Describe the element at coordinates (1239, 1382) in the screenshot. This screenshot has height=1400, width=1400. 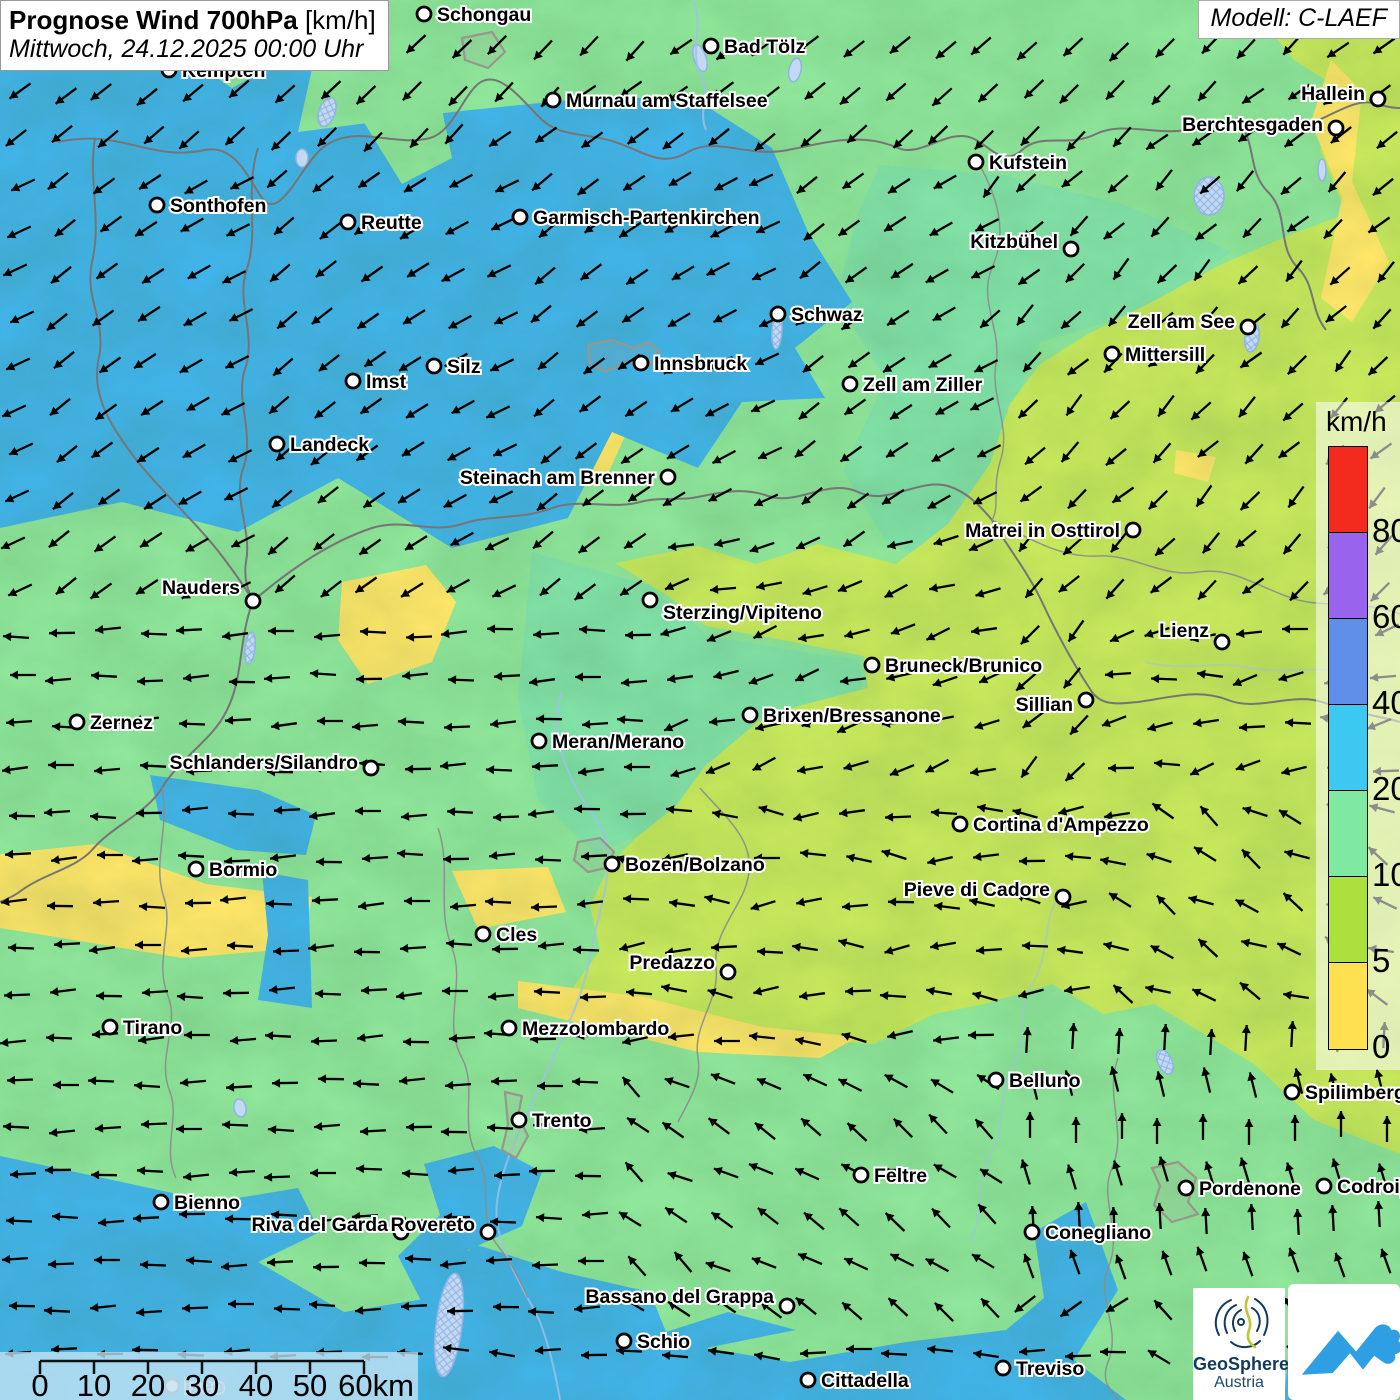
I see `geosphere-country-label: Austria` at that location.